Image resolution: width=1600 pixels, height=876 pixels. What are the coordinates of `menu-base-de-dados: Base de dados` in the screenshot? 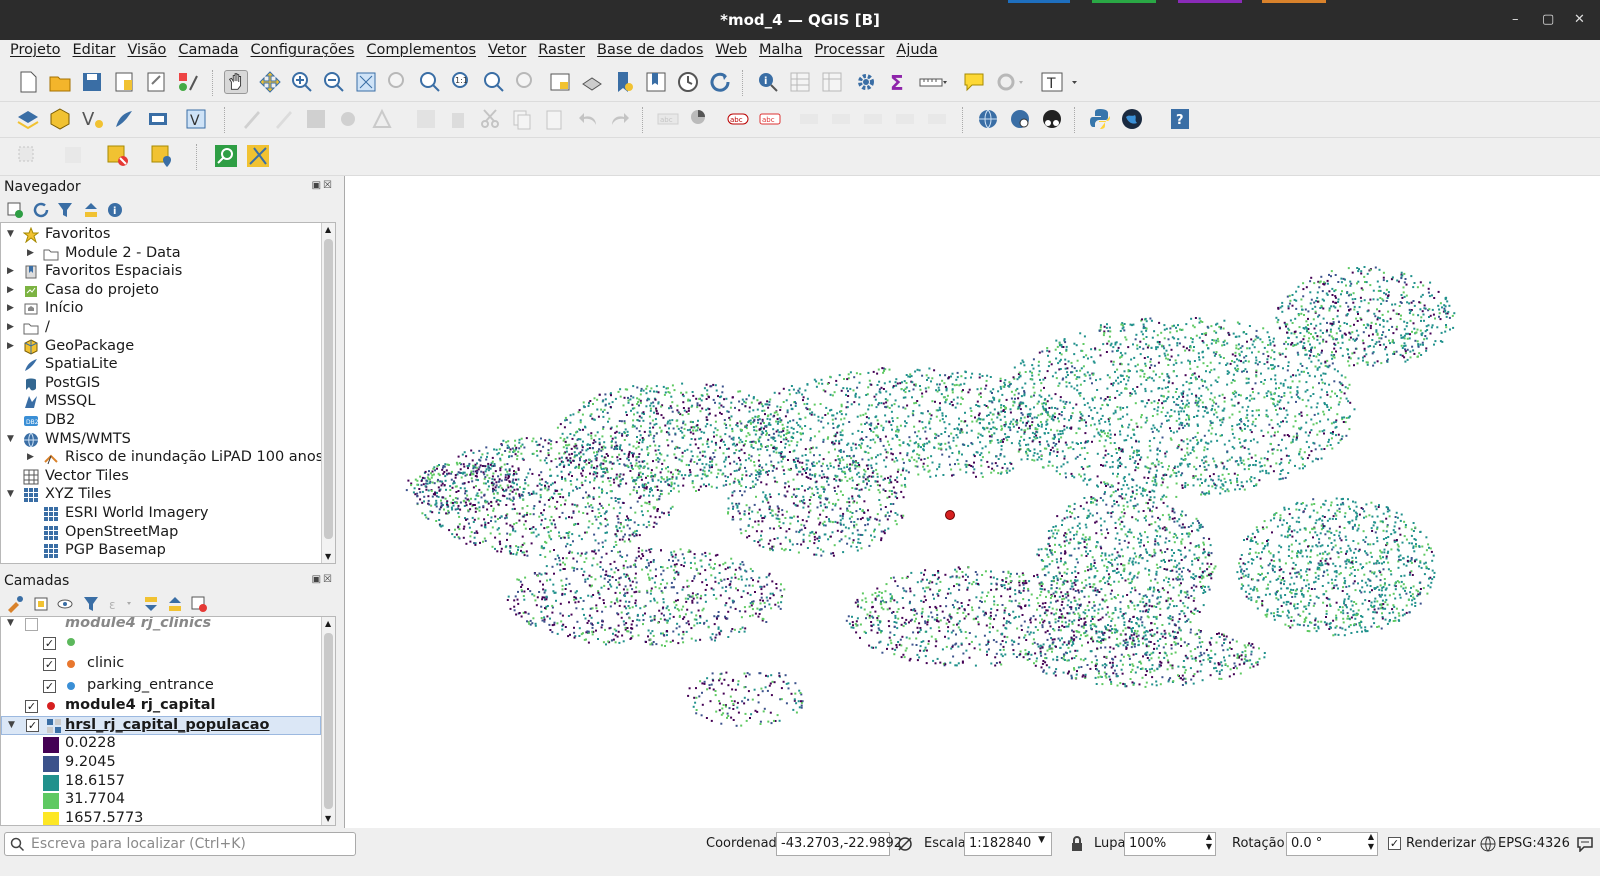 It's located at (652, 52).